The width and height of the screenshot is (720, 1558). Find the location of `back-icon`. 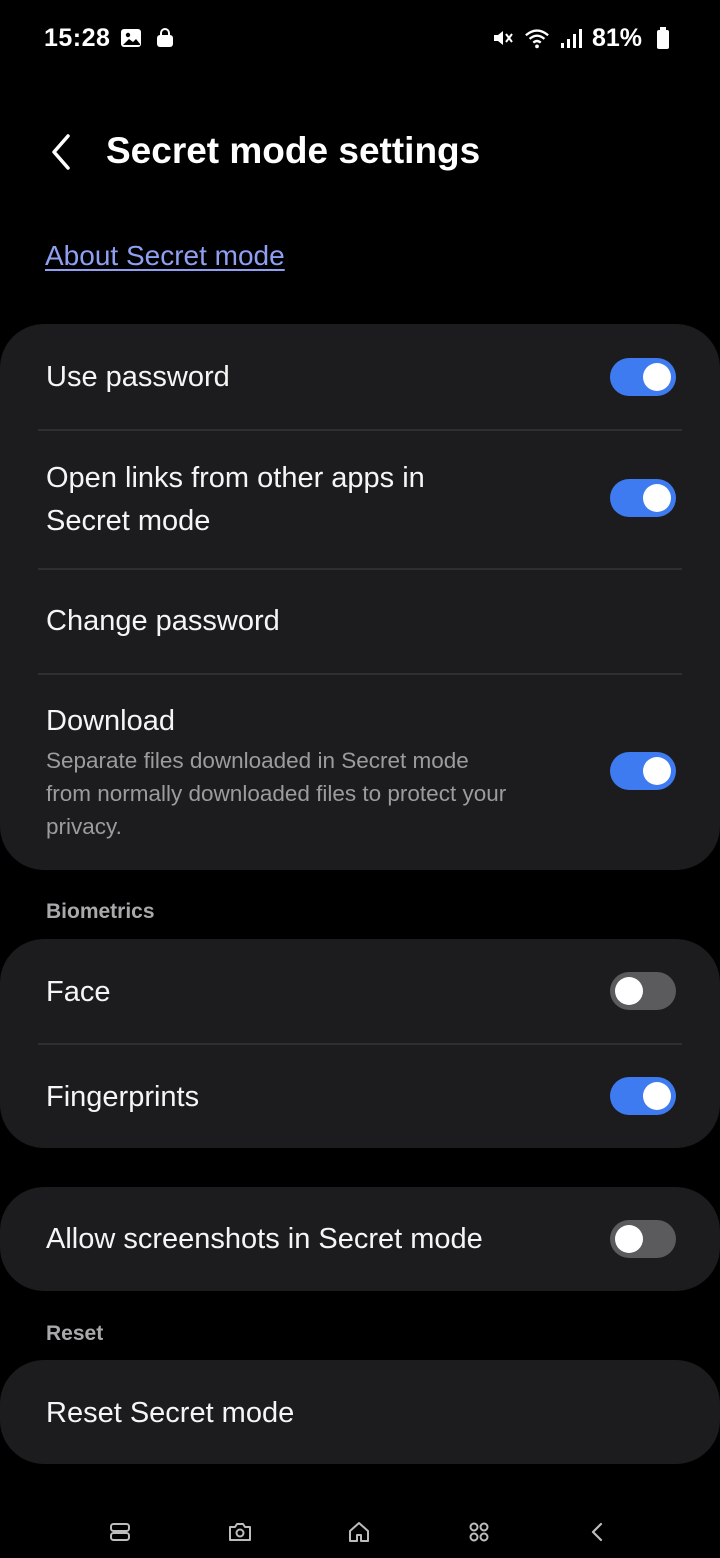

back-icon is located at coordinates (597, 1532).